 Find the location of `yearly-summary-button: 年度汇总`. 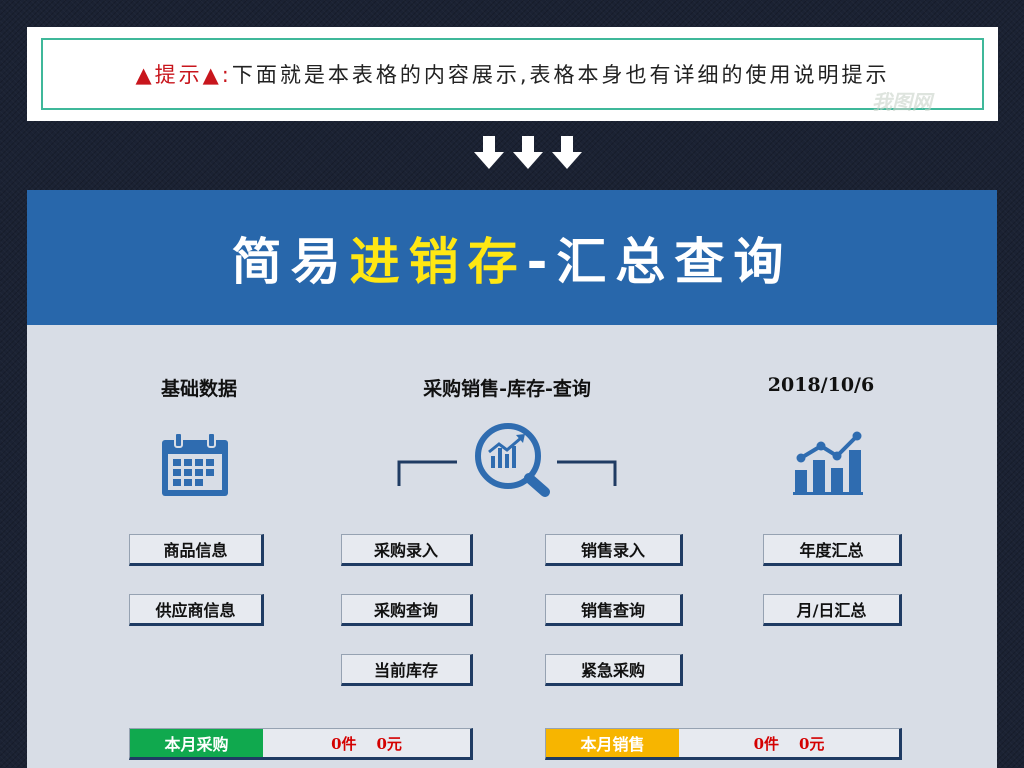

yearly-summary-button: 年度汇总 is located at coordinates (832, 550).